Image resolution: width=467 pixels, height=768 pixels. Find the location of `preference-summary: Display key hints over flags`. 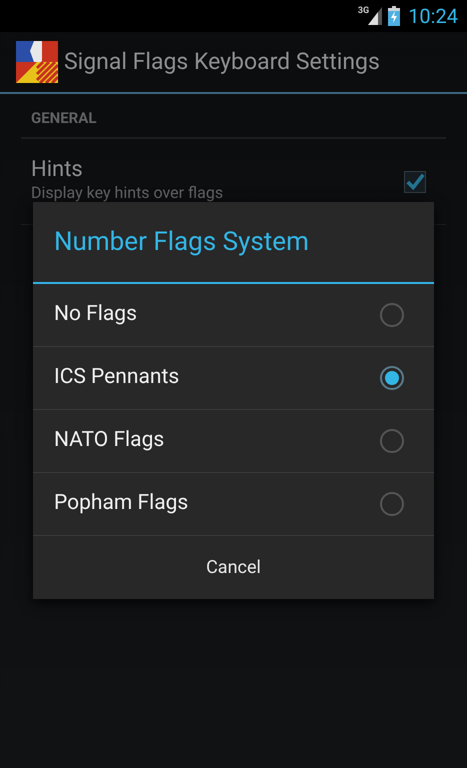

preference-summary: Display key hints over flags is located at coordinates (127, 192).